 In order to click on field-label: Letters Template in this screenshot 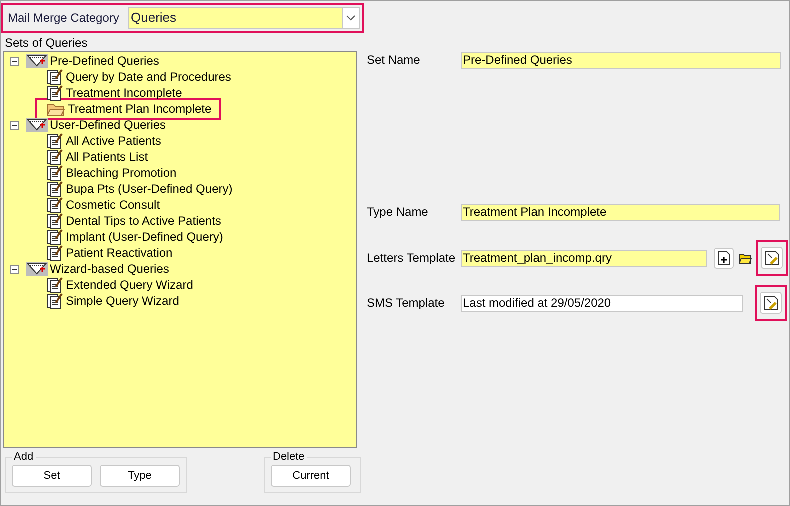, I will do `click(411, 258)`.